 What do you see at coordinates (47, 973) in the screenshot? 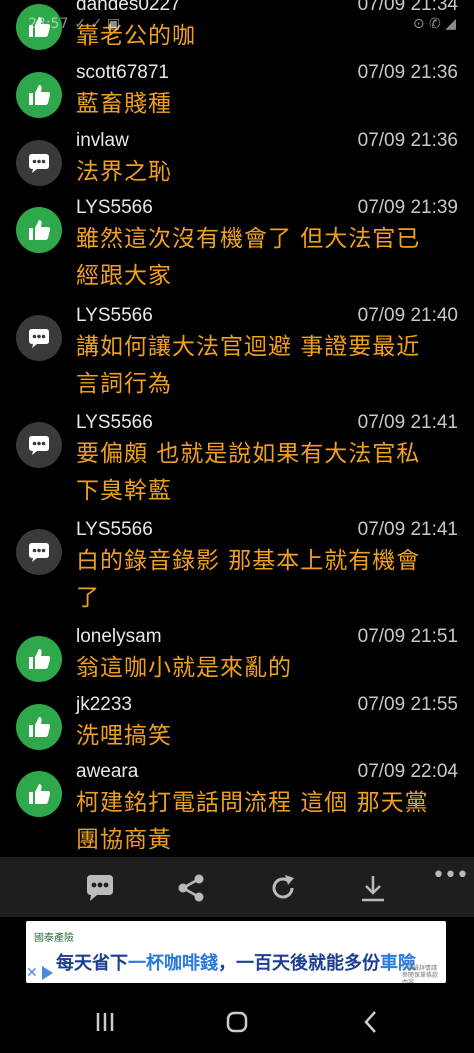
I see `ad-choices-icon` at bounding box center [47, 973].